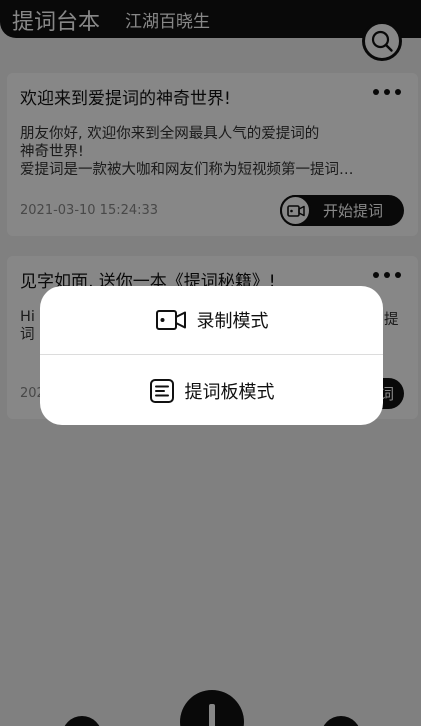  Describe the element at coordinates (232, 321) in the screenshot. I see `record-mode-label: 录制模式` at that location.